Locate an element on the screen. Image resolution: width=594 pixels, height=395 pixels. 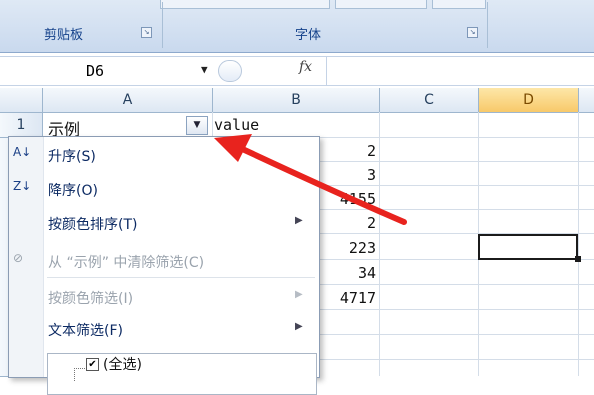
cell-b-value: 4717 is located at coordinates (346, 298).